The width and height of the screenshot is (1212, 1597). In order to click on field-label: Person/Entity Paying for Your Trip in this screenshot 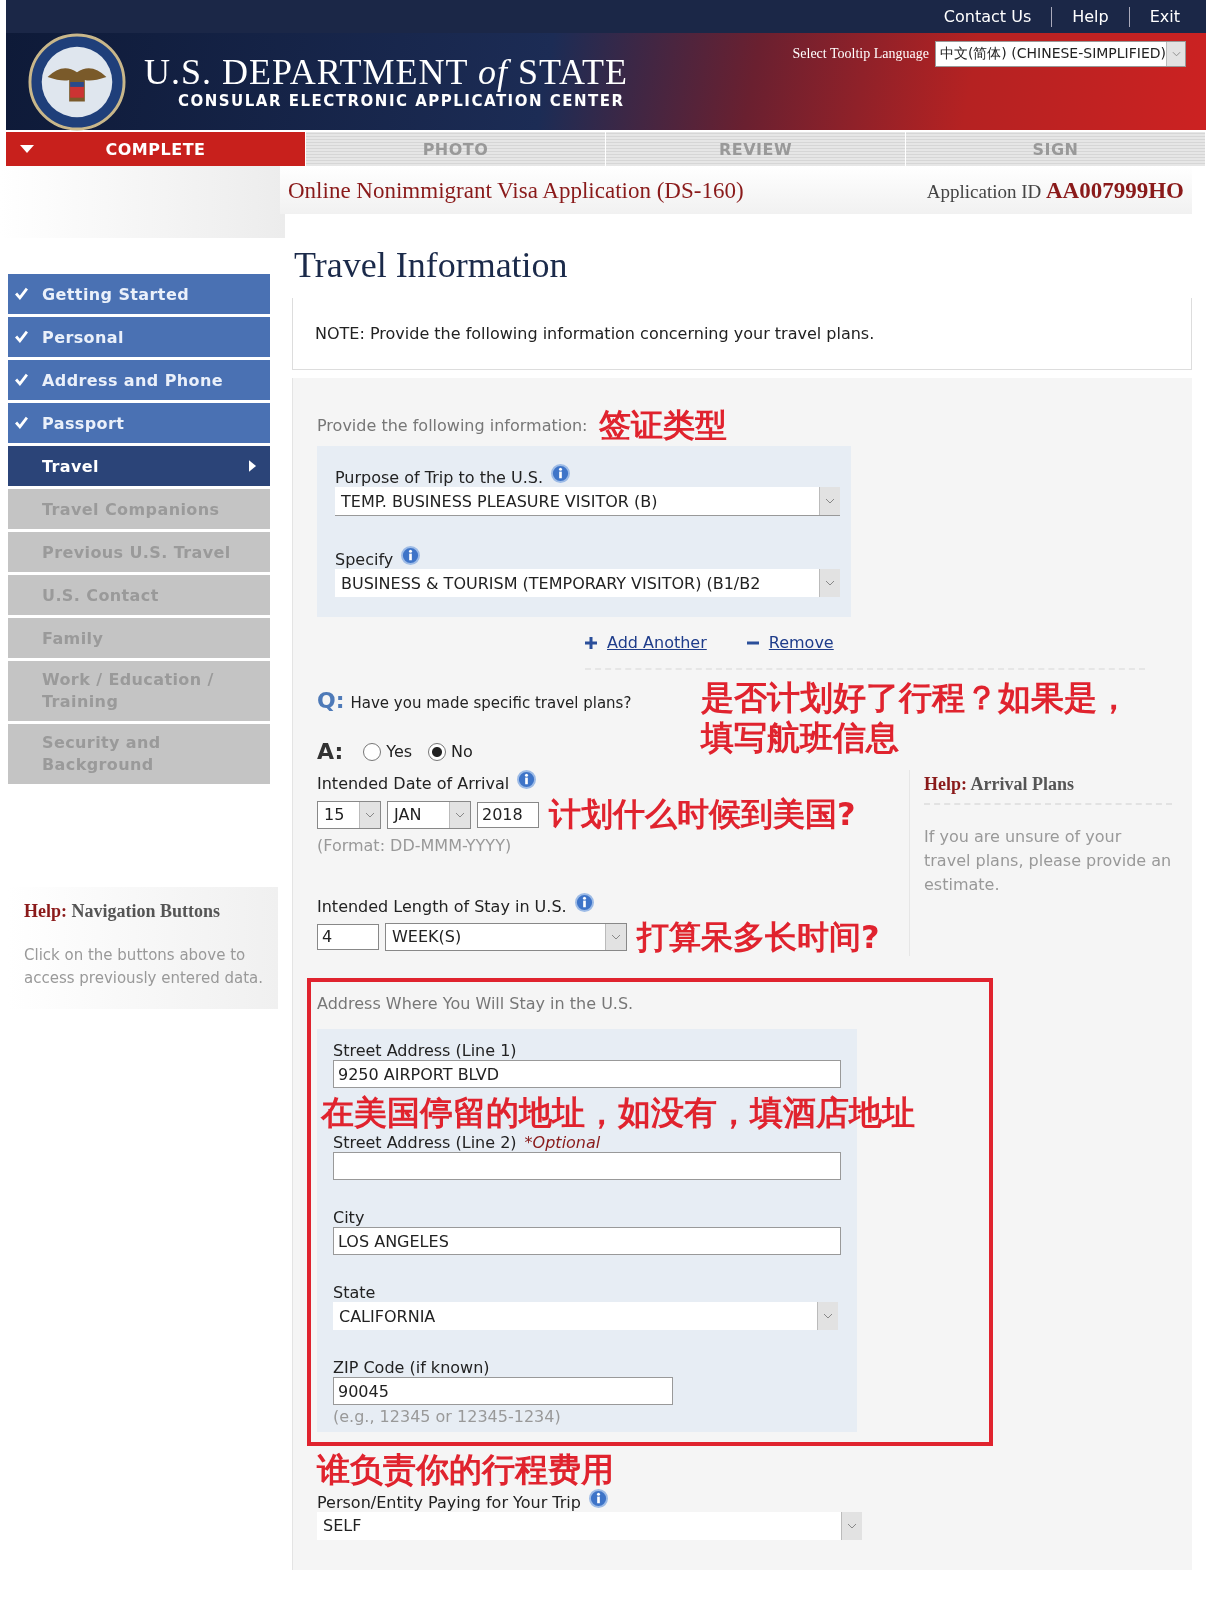, I will do `click(449, 1502)`.